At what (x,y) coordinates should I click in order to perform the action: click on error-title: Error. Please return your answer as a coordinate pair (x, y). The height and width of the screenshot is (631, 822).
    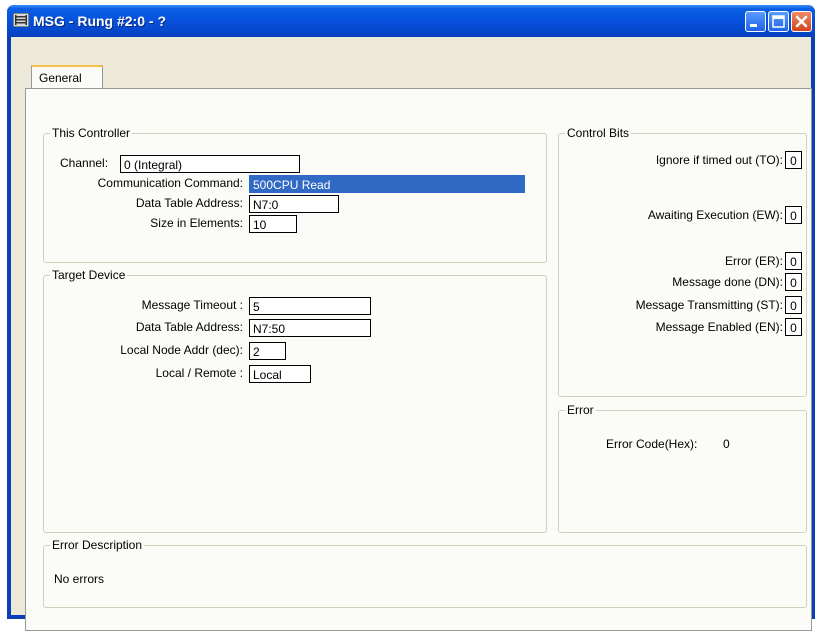
    Looking at the image, I should click on (580, 410).